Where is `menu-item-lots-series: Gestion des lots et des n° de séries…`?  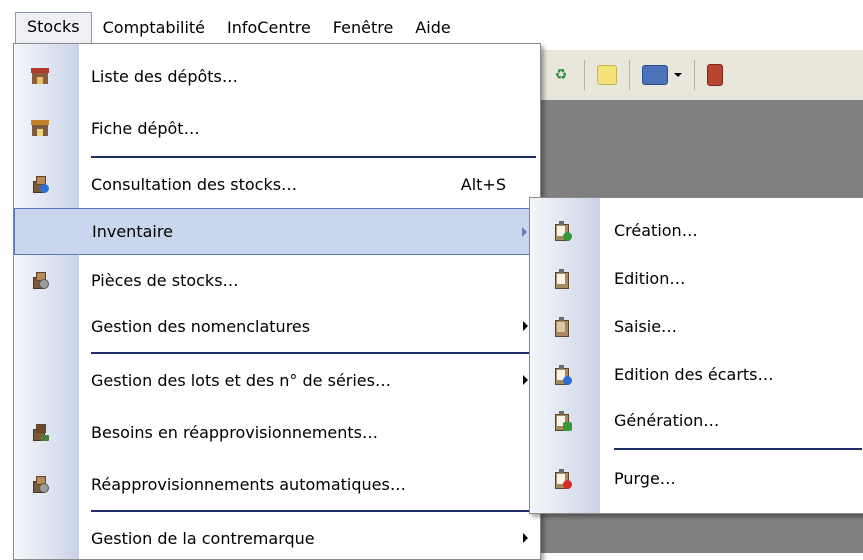 menu-item-lots-series: Gestion des lots et des n° de séries… is located at coordinates (277, 380).